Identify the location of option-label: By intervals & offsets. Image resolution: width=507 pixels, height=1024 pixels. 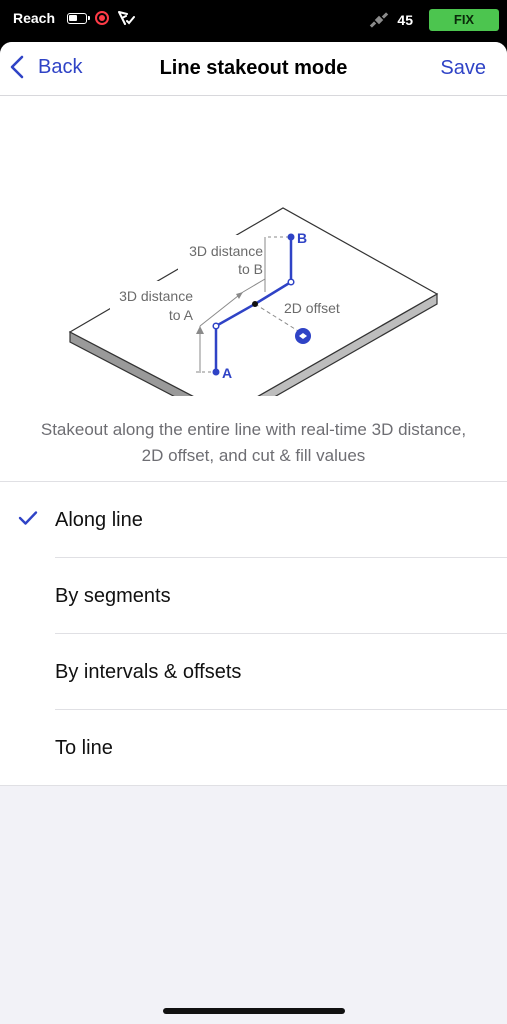
(148, 671).